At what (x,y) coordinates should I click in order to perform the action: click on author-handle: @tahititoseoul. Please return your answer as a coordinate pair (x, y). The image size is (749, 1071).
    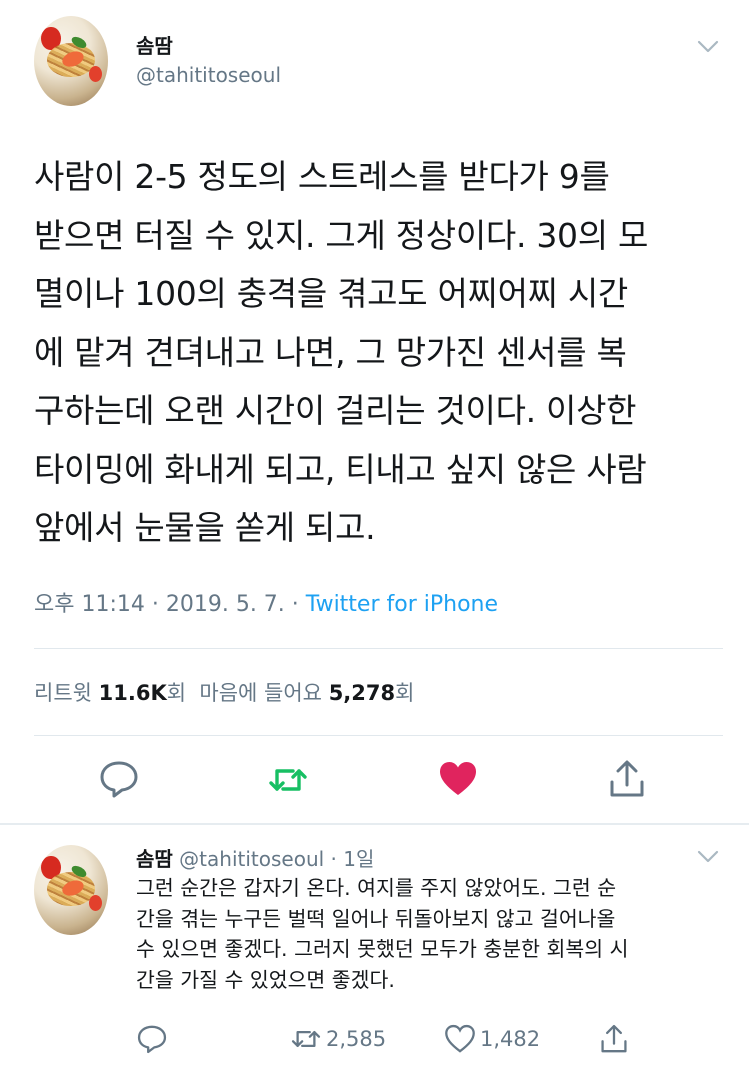
    Looking at the image, I should click on (208, 75).